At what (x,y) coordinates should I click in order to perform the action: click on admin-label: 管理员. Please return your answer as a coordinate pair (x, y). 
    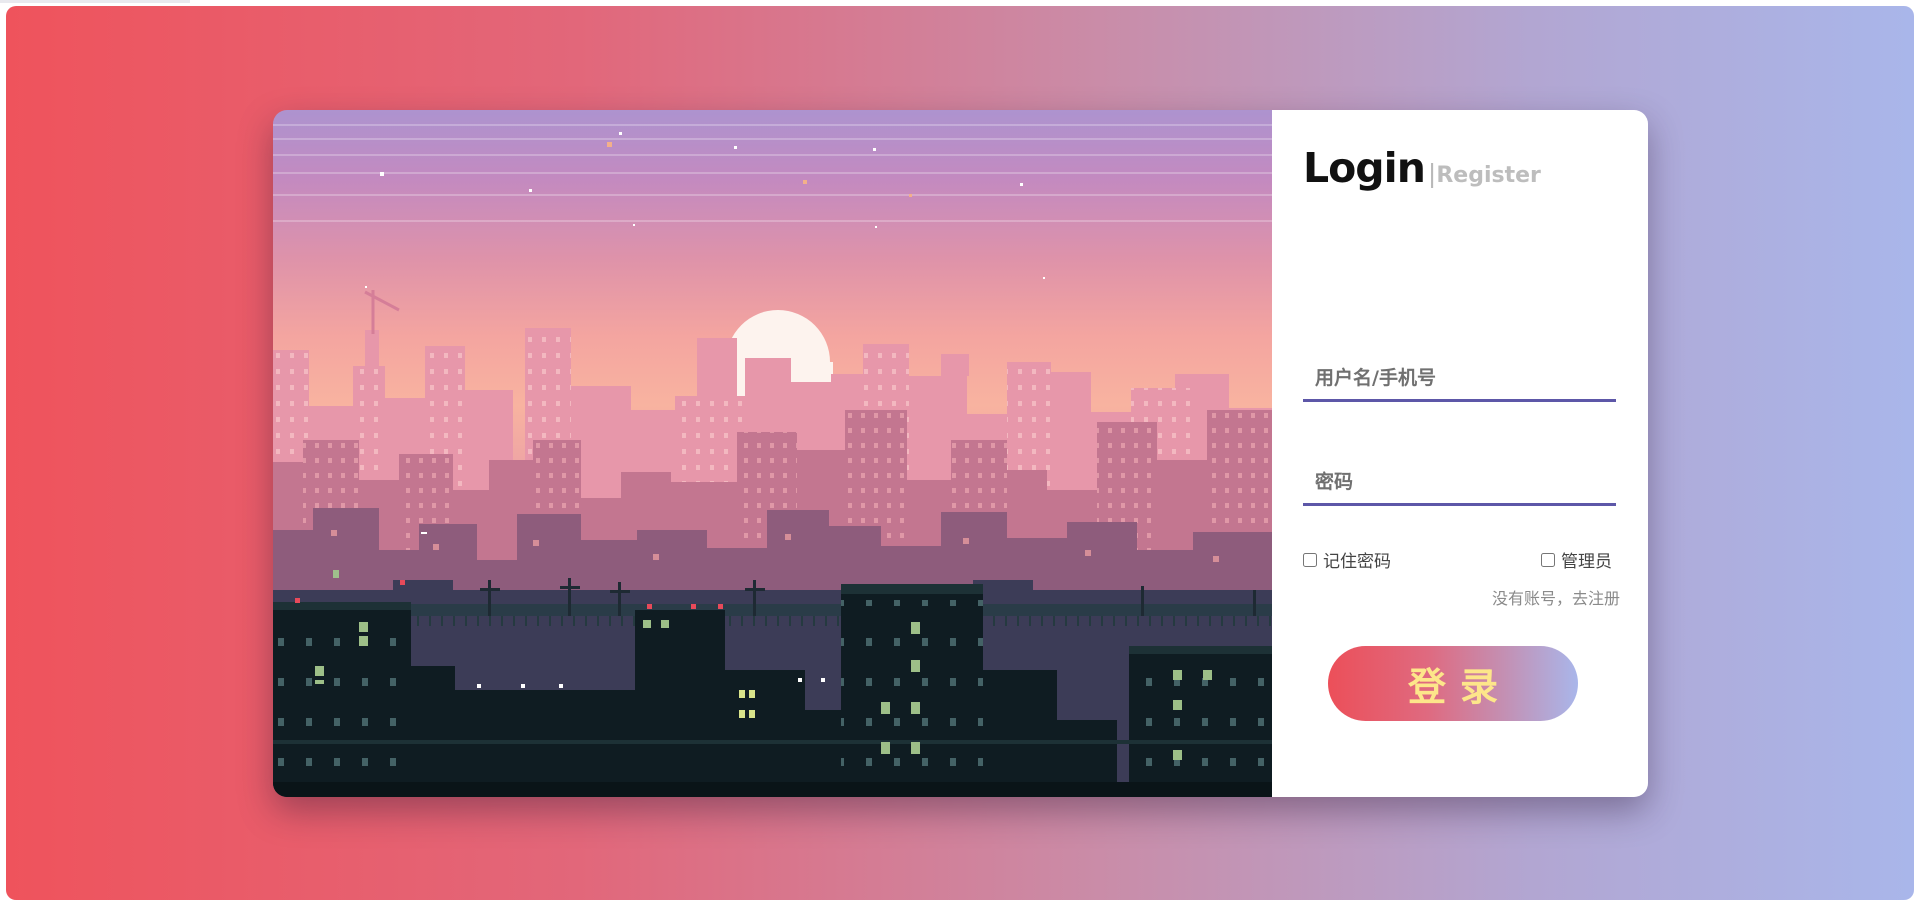
    Looking at the image, I should click on (1586, 562).